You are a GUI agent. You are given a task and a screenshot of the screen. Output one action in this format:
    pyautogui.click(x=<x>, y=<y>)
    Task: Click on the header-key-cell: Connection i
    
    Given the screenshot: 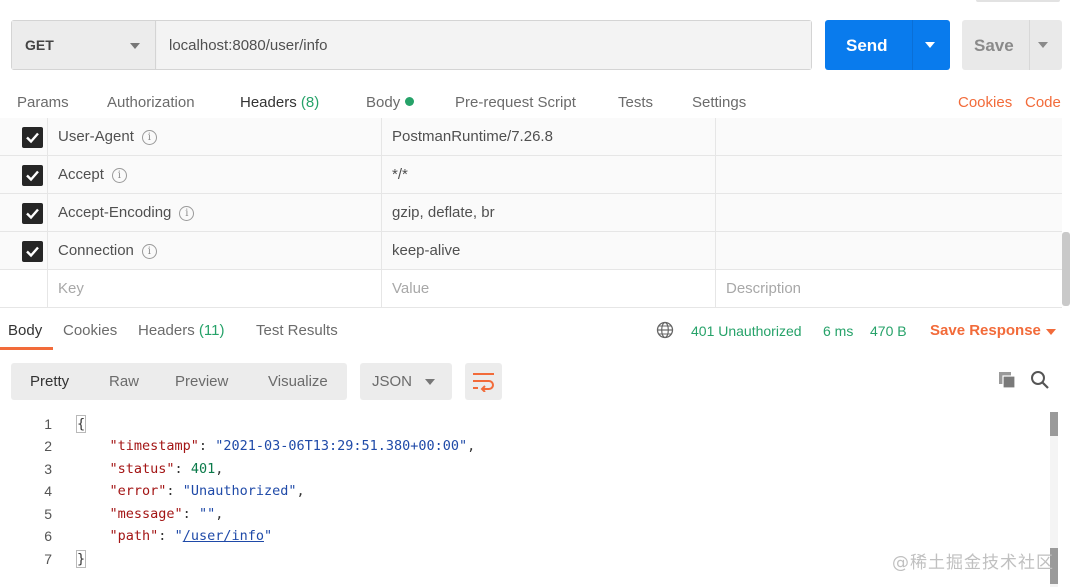 What is the action you would take?
    pyautogui.click(x=215, y=251)
    